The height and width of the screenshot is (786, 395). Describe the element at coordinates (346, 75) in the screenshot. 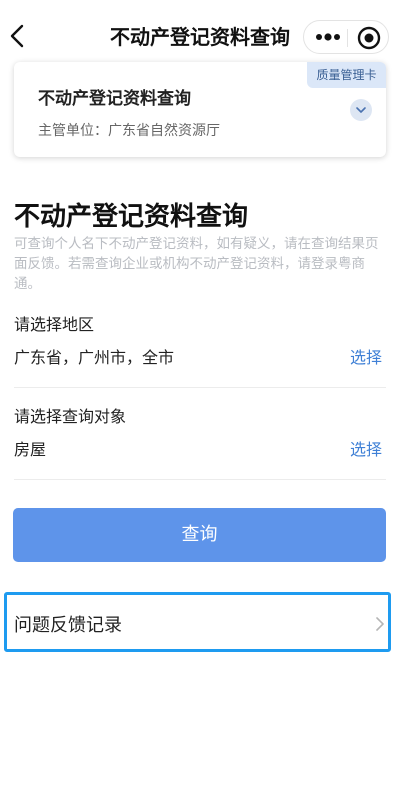

I see `quality-badge: 质量管理卡` at that location.